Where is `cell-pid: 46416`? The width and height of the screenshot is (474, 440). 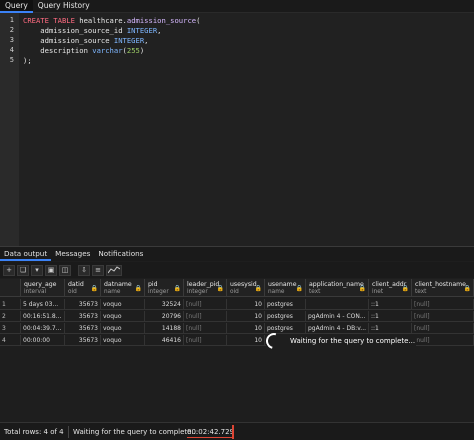
cell-pid: 46416 is located at coordinates (164, 340).